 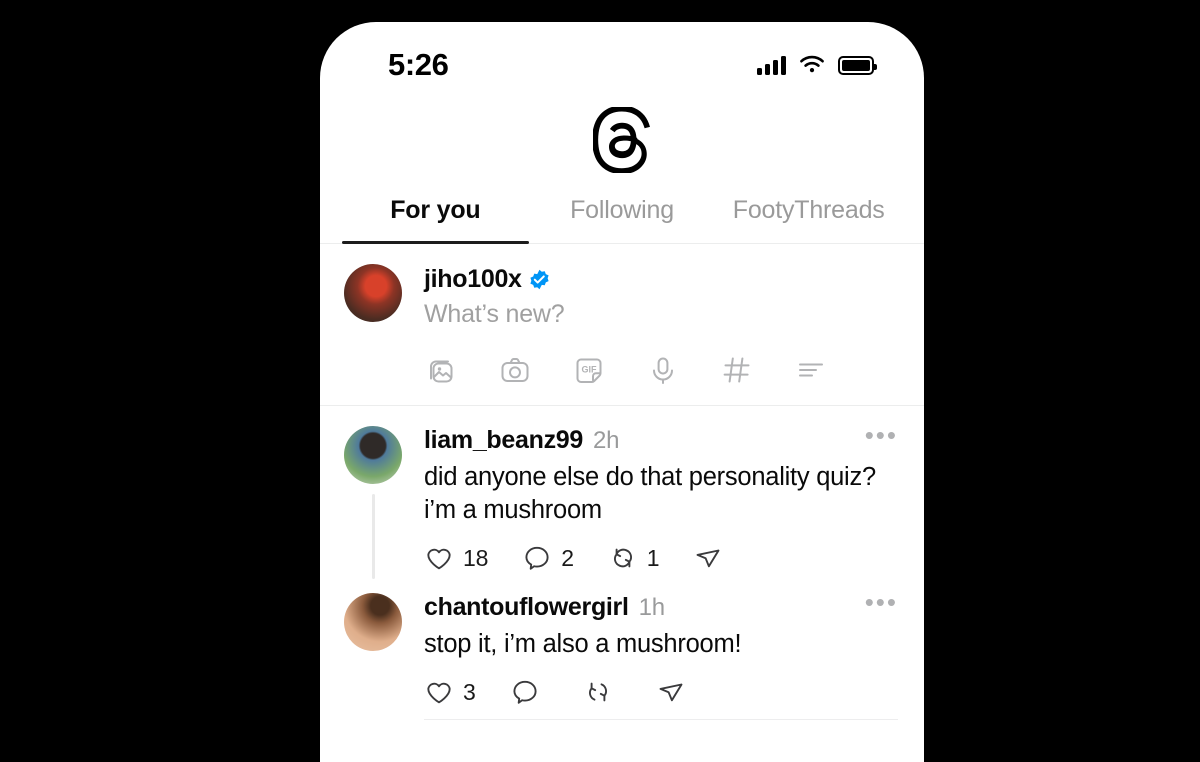 What do you see at coordinates (539, 279) in the screenshot?
I see `verified-badge-icon` at bounding box center [539, 279].